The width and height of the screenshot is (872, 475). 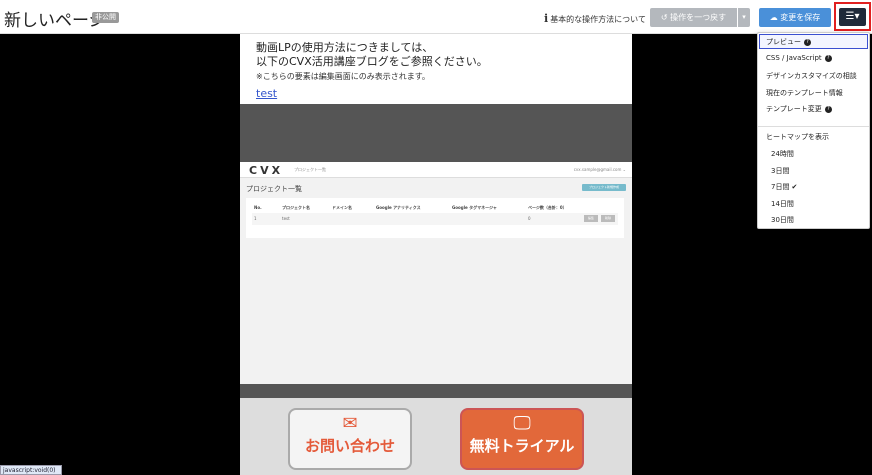 What do you see at coordinates (780, 187) in the screenshot?
I see `menu-item-7d-label: 7日間` at bounding box center [780, 187].